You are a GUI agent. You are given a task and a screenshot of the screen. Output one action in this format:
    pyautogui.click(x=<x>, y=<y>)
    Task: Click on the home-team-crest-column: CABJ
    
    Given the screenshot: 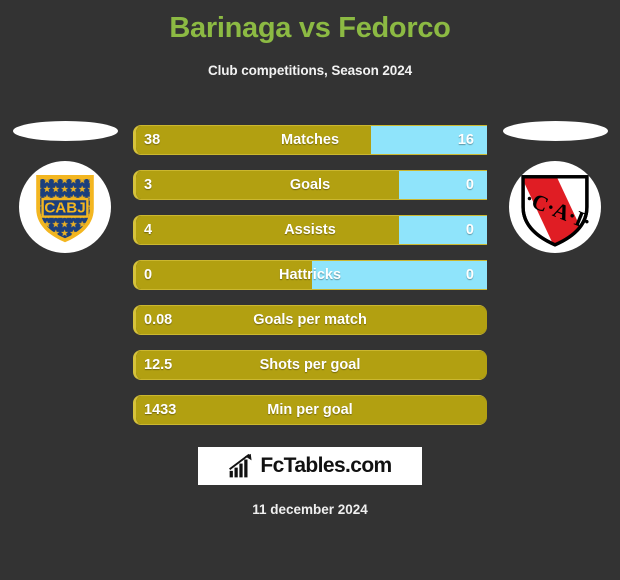 What is the action you would take?
    pyautogui.click(x=65, y=187)
    